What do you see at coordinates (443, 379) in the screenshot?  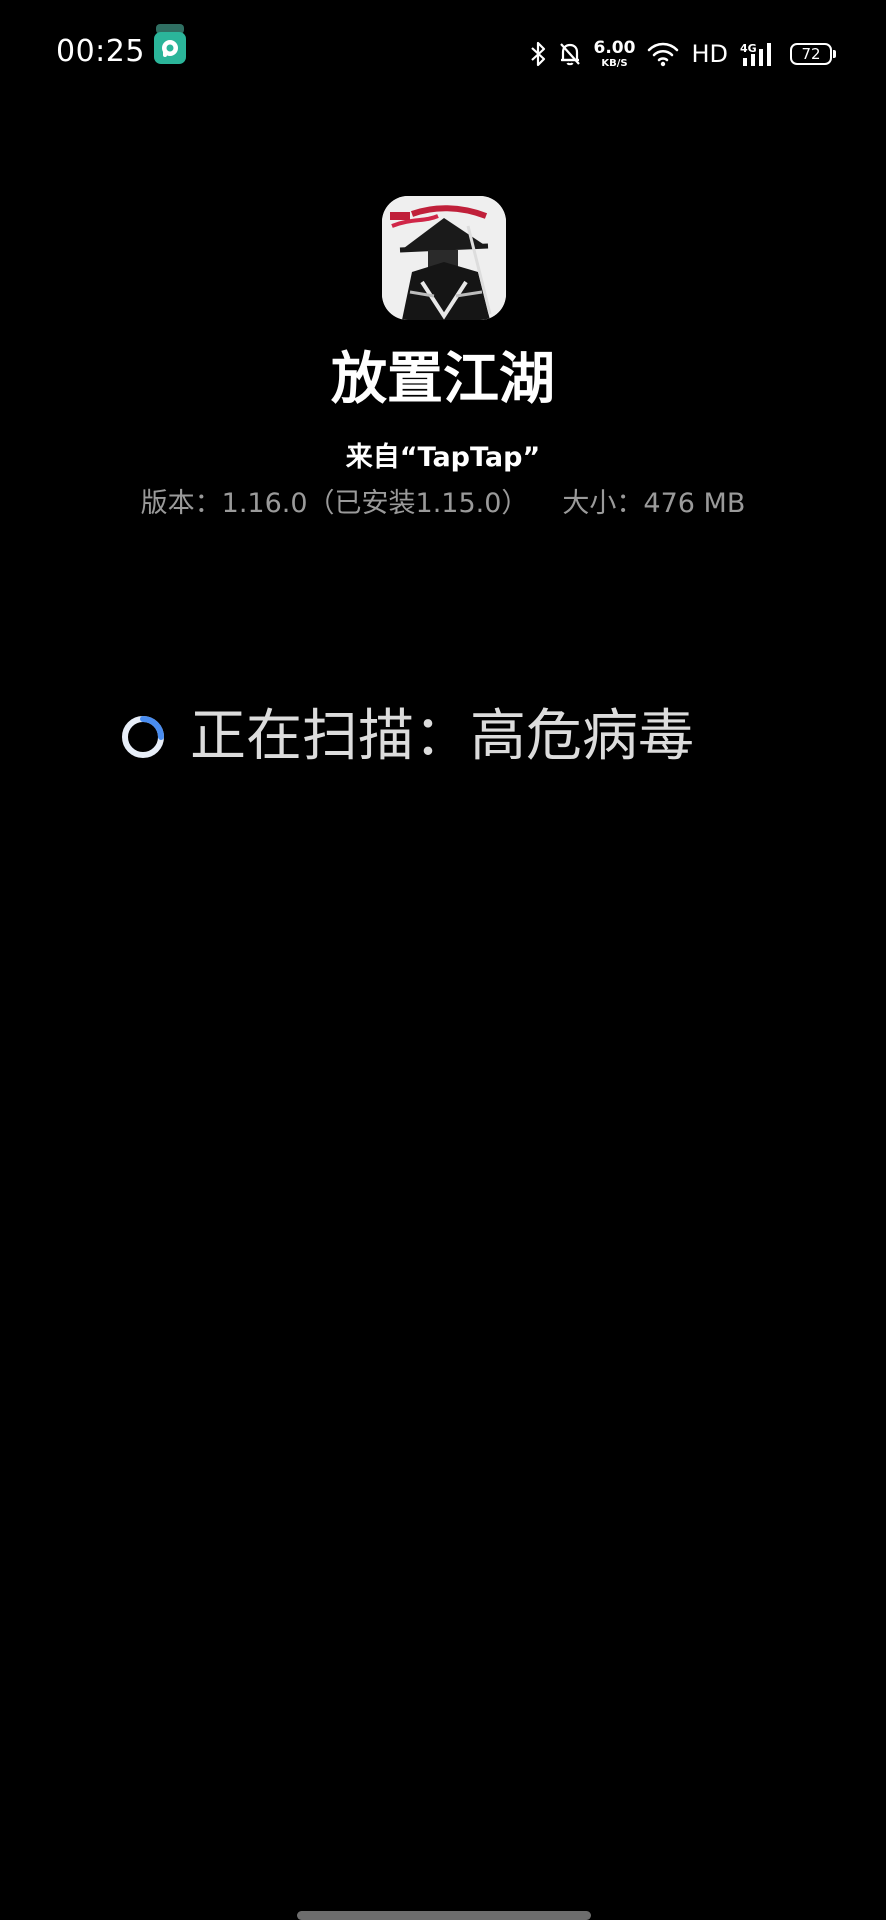 I see `app-name: 放置江湖` at bounding box center [443, 379].